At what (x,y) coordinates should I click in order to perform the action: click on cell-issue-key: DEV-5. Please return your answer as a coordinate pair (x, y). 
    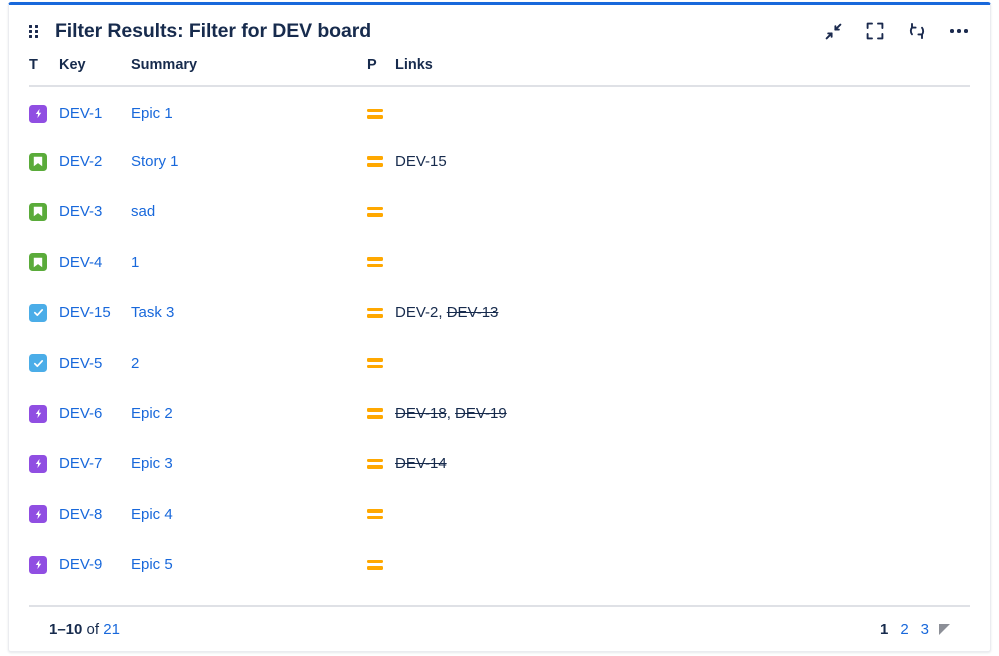
    Looking at the image, I should click on (95, 363).